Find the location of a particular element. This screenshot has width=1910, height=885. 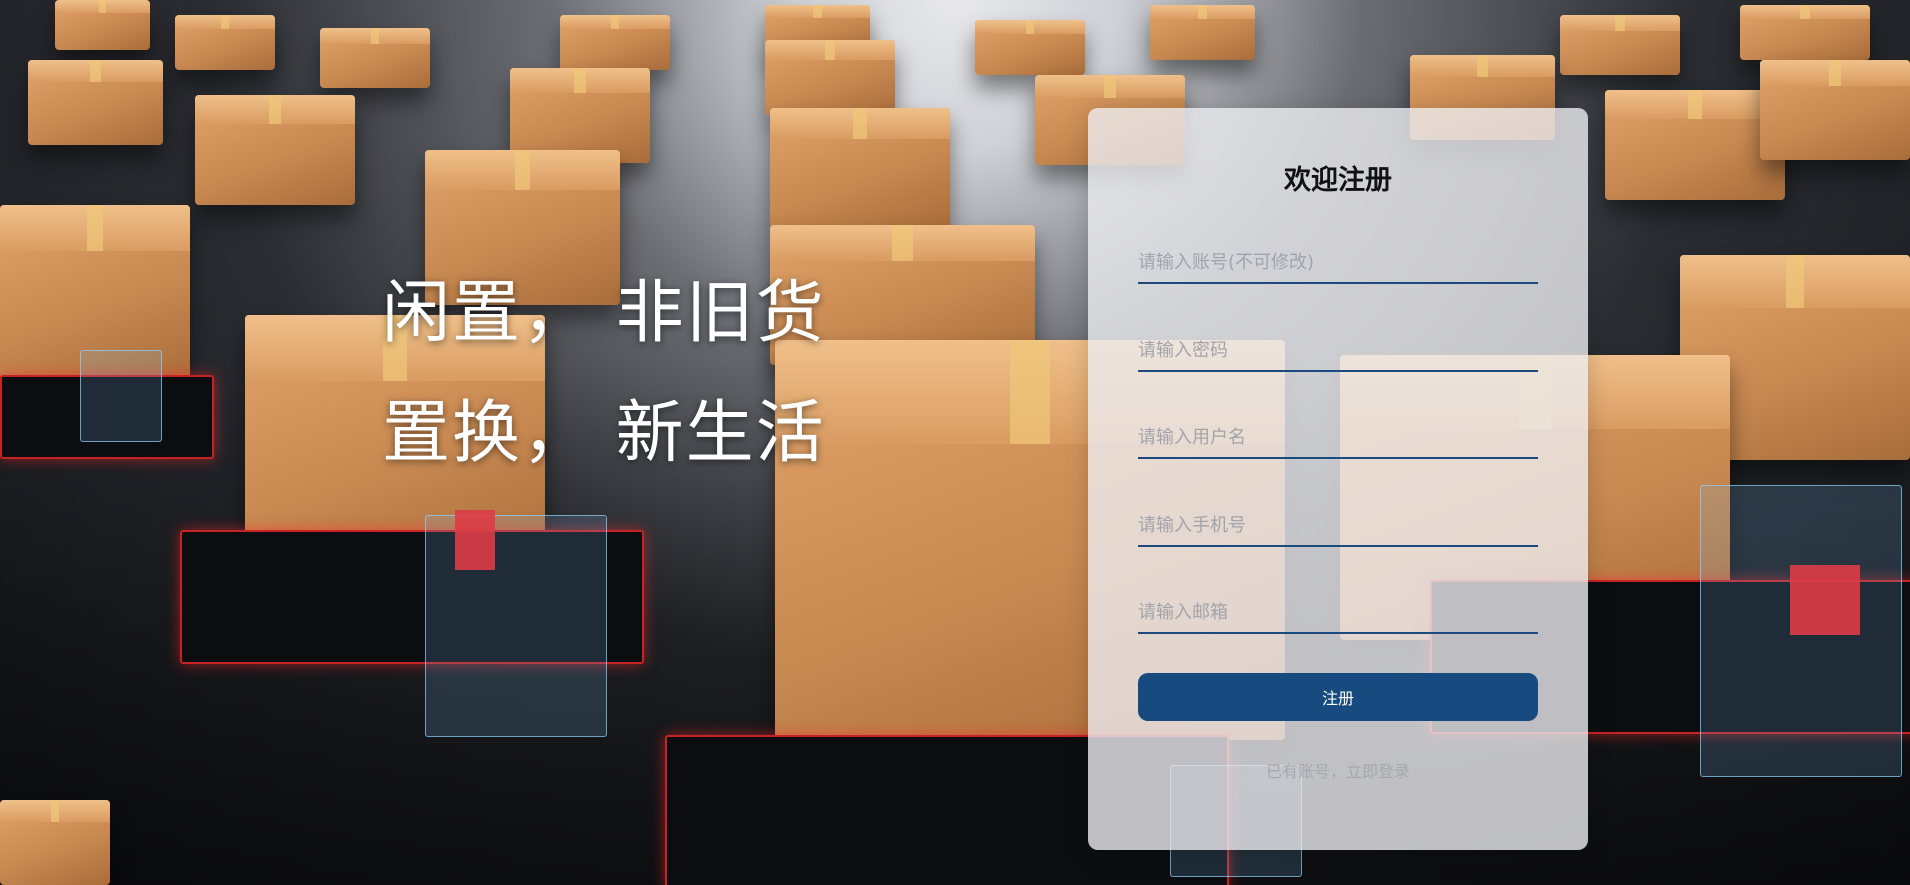

password-field is located at coordinates (1338, 351).